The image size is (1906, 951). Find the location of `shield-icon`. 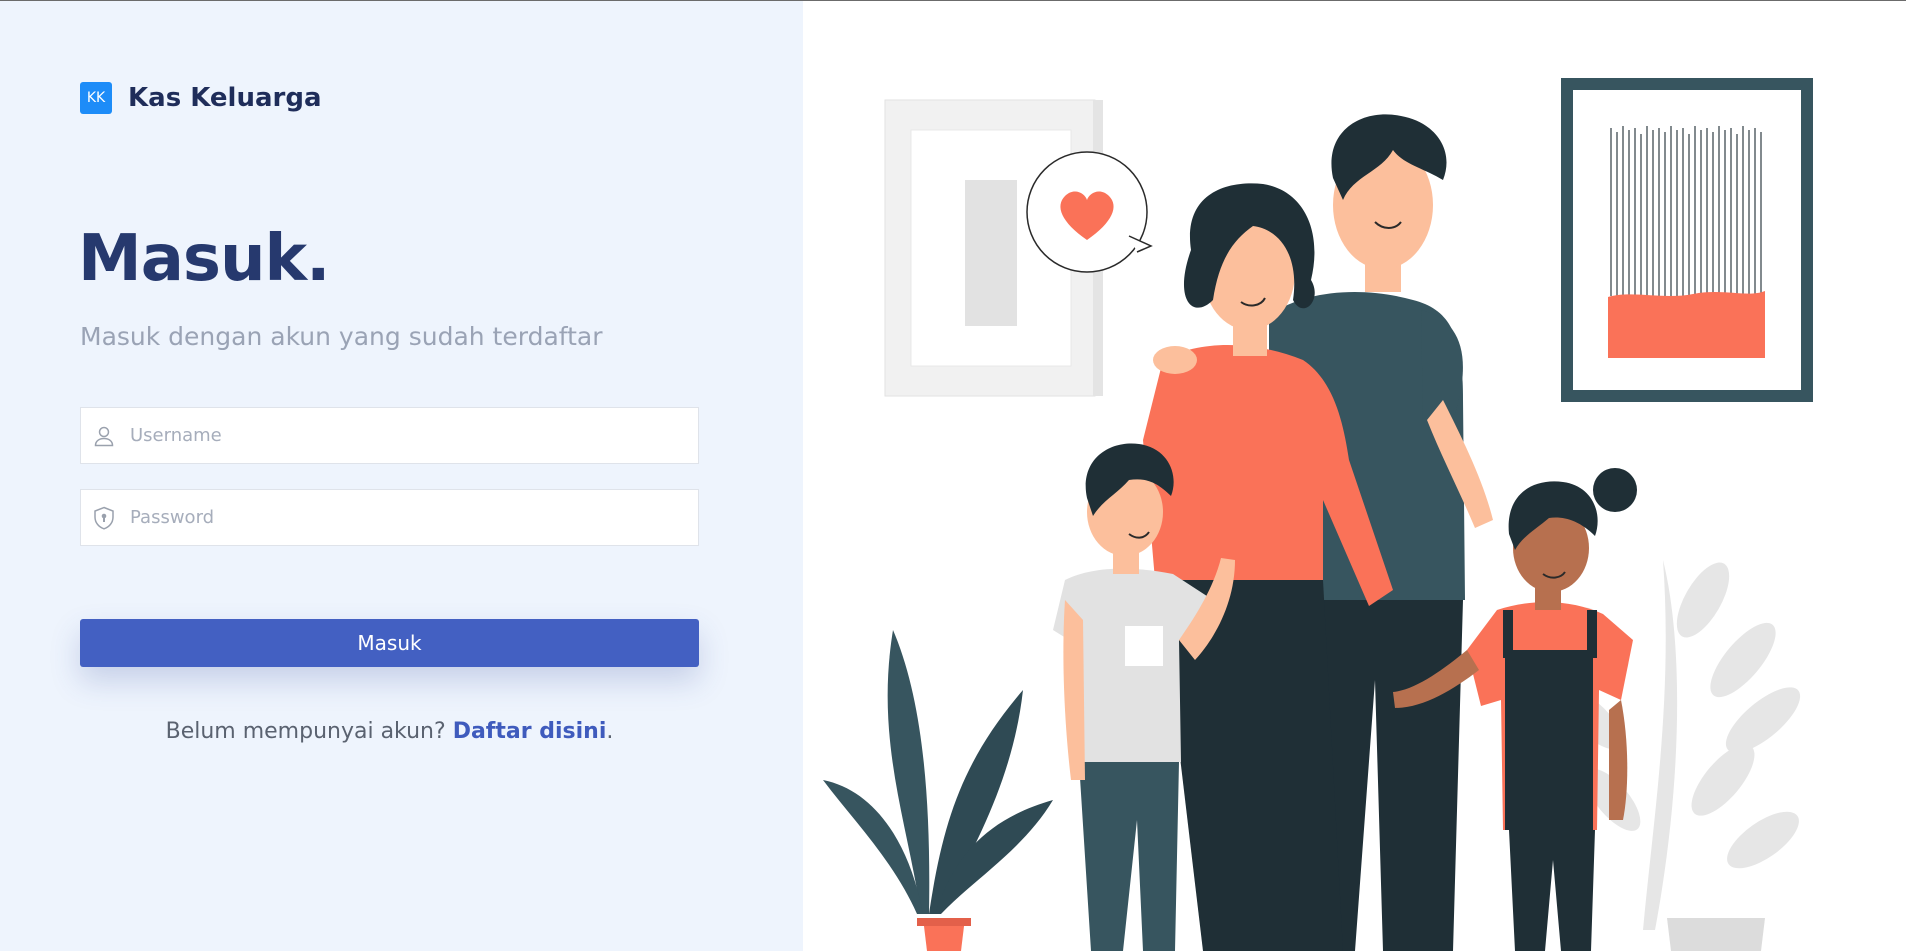

shield-icon is located at coordinates (104, 518).